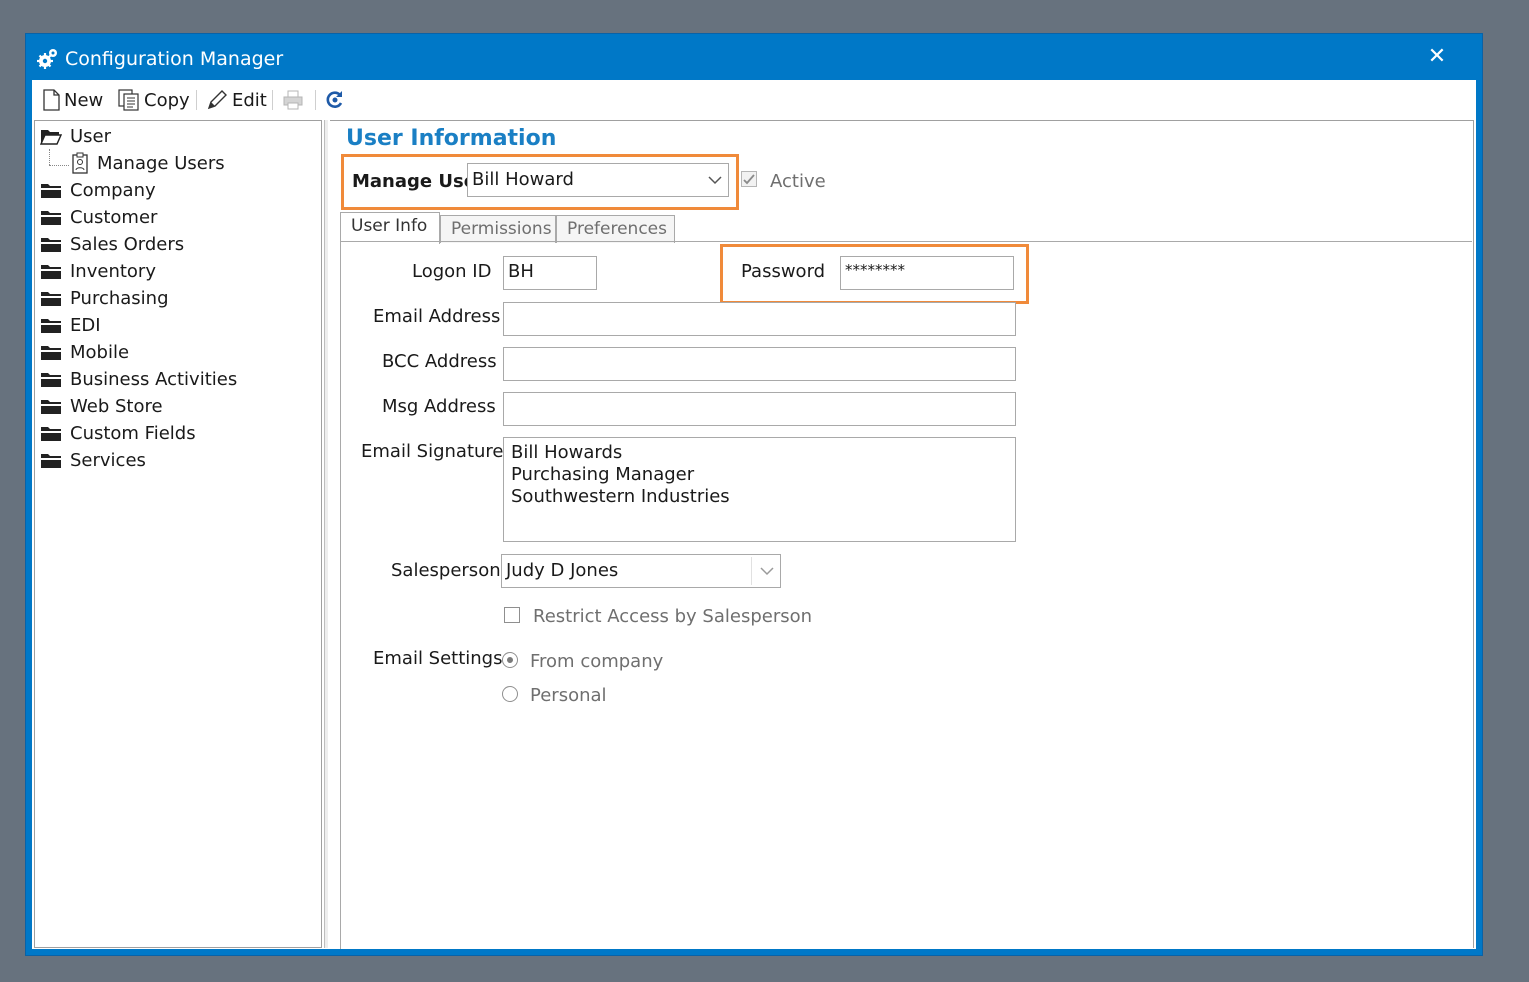 Image resolution: width=1529 pixels, height=982 pixels. I want to click on personal-label: Personal, so click(568, 695).